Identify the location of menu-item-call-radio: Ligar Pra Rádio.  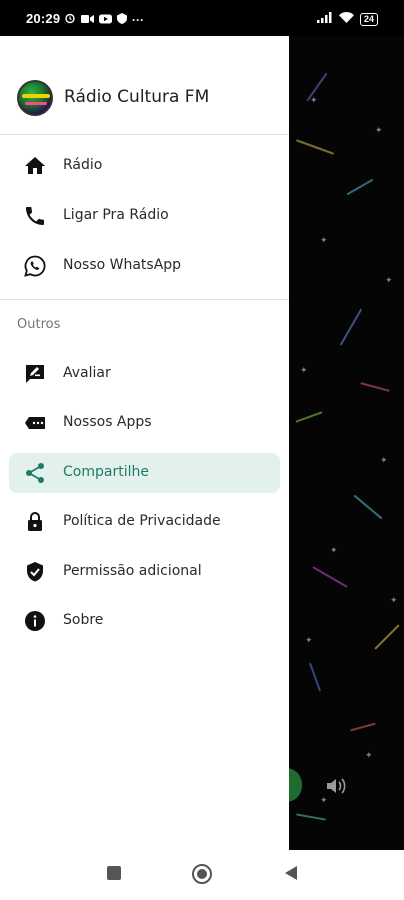
(144, 216).